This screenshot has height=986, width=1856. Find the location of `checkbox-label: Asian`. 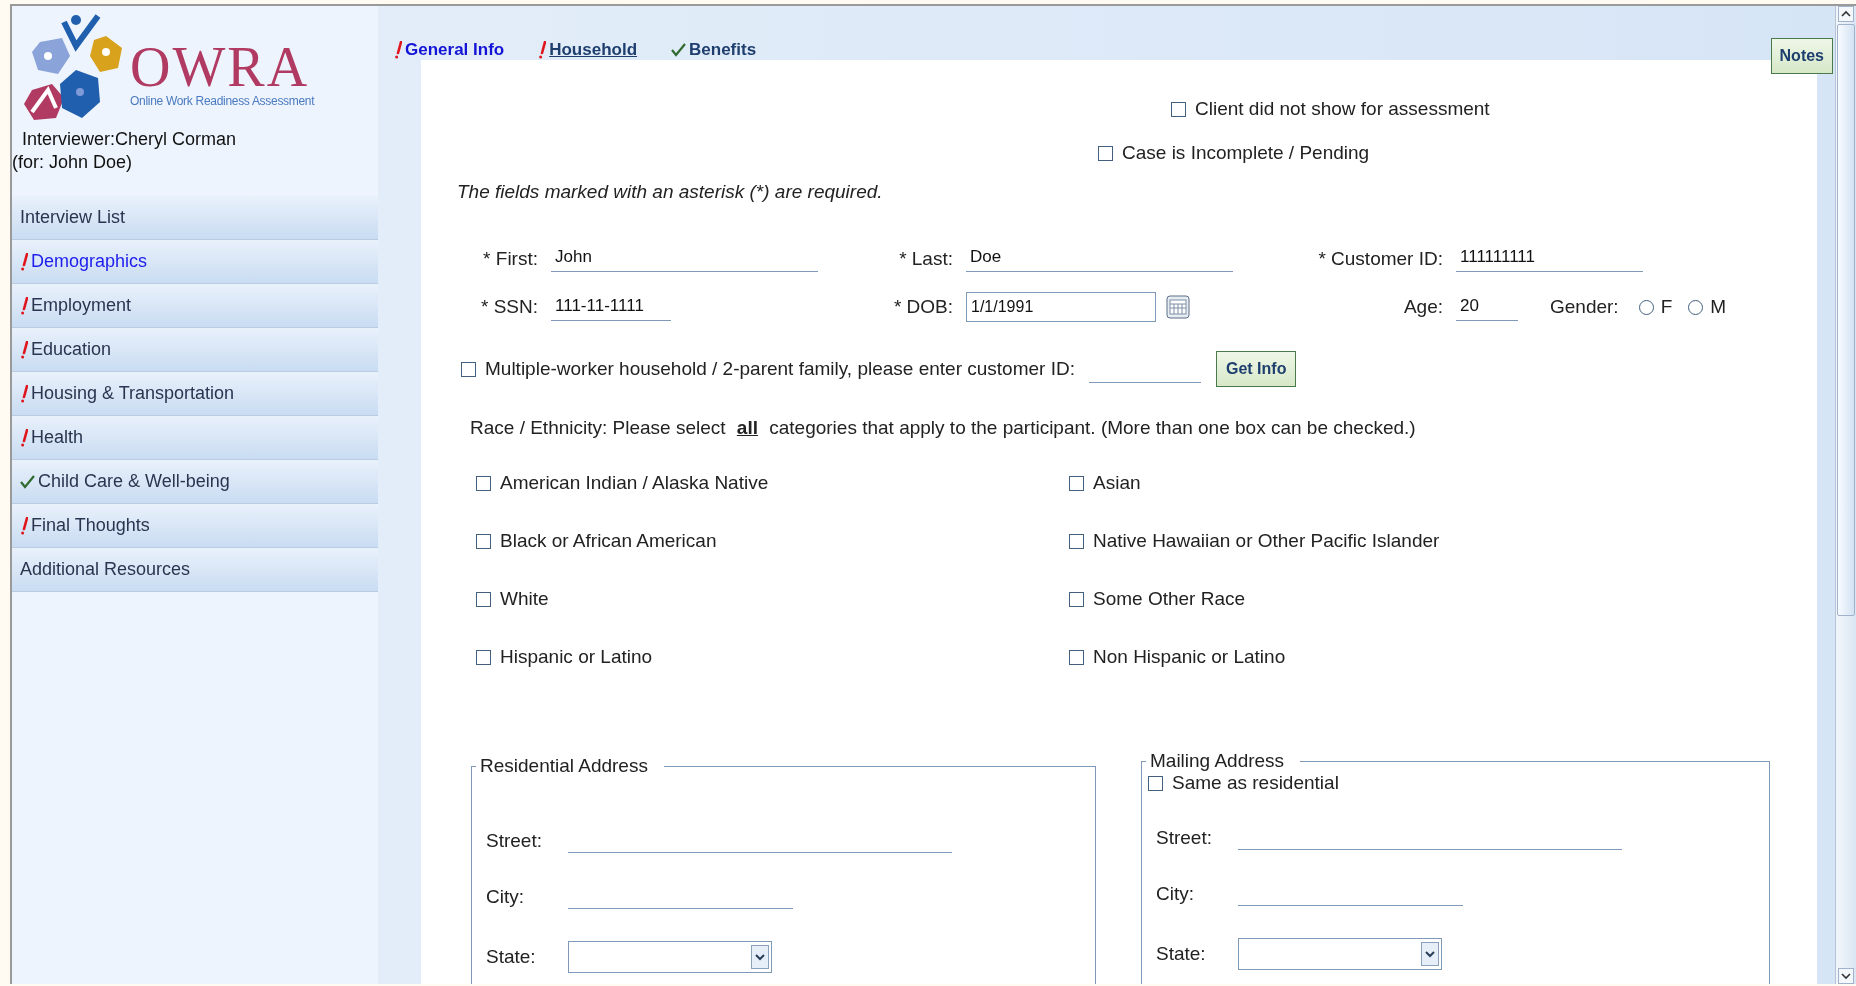

checkbox-label: Asian is located at coordinates (1117, 483).